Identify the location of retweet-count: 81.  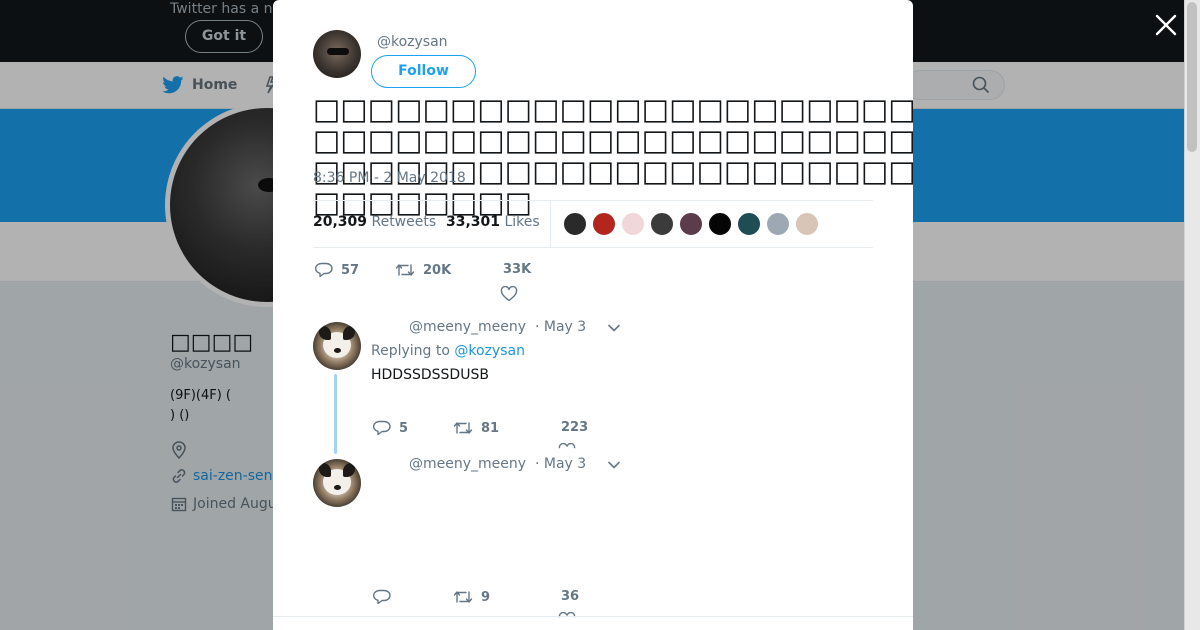
(490, 428).